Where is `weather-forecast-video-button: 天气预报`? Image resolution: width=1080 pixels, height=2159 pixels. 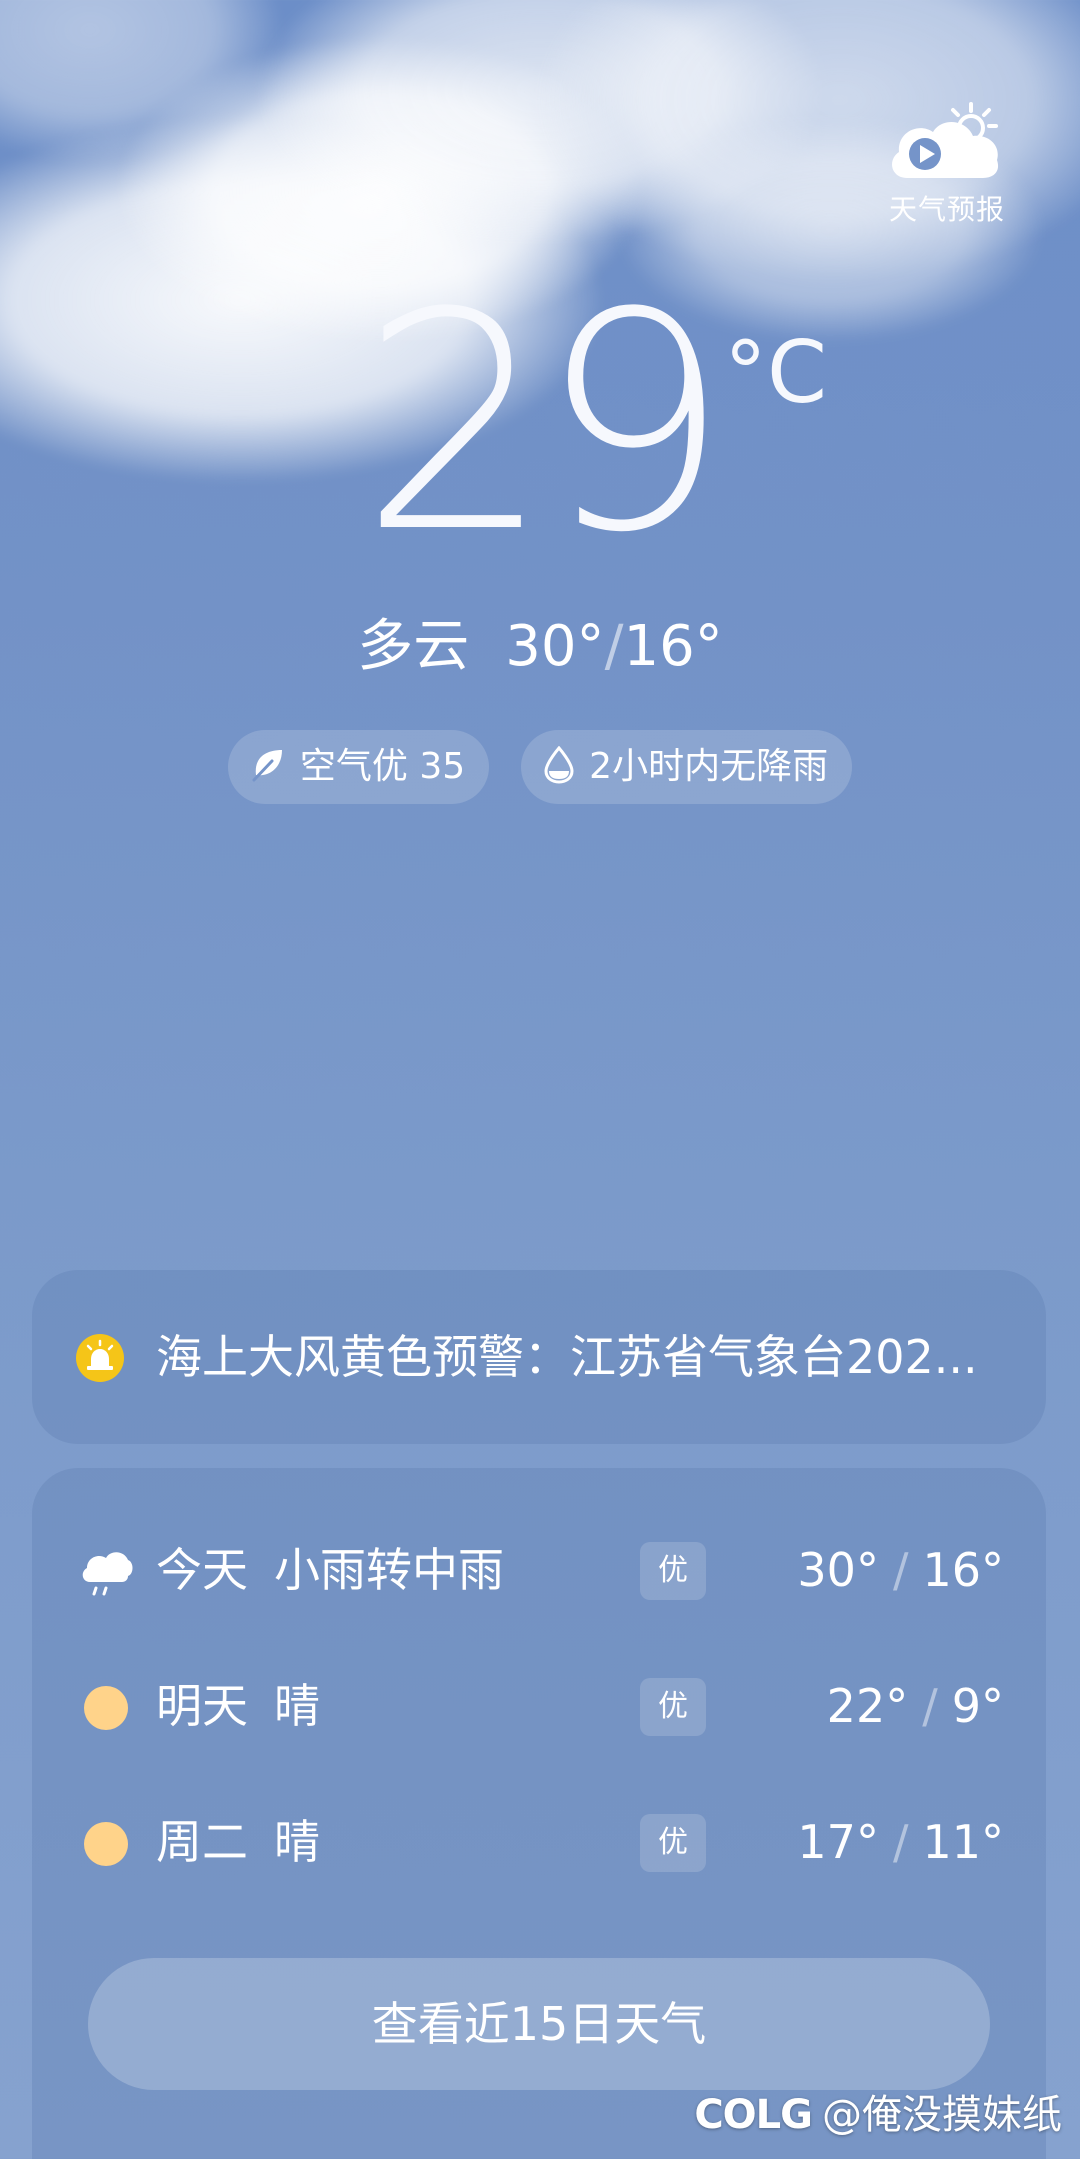
weather-forecast-video-button: 天气预报 is located at coordinates (947, 168).